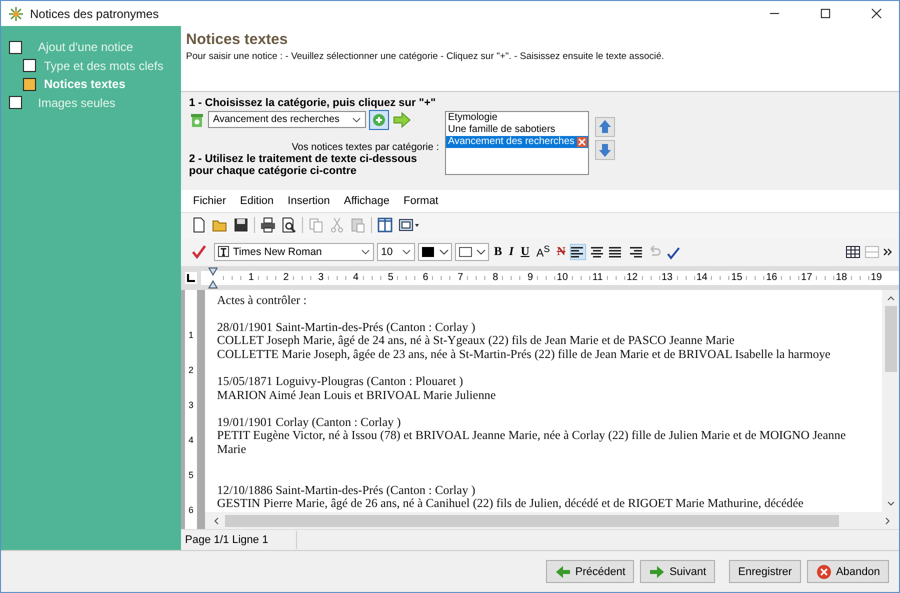 The height and width of the screenshot is (593, 900). What do you see at coordinates (872, 252) in the screenshot?
I see `split-cells-icon` at bounding box center [872, 252].